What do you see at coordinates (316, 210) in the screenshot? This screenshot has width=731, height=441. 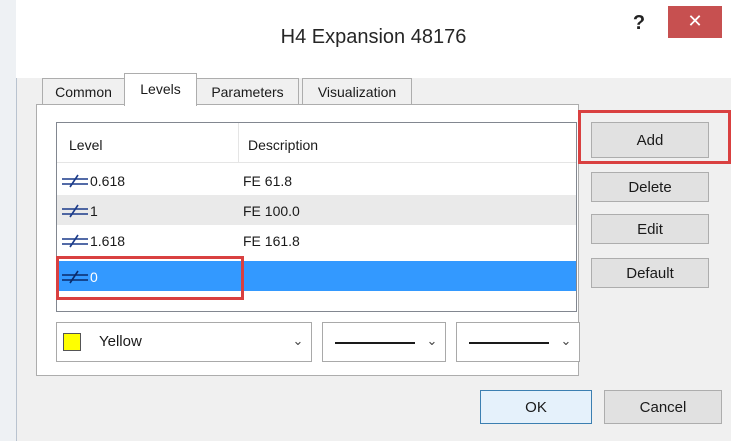 I see `level-row: 1 FE 100.0` at bounding box center [316, 210].